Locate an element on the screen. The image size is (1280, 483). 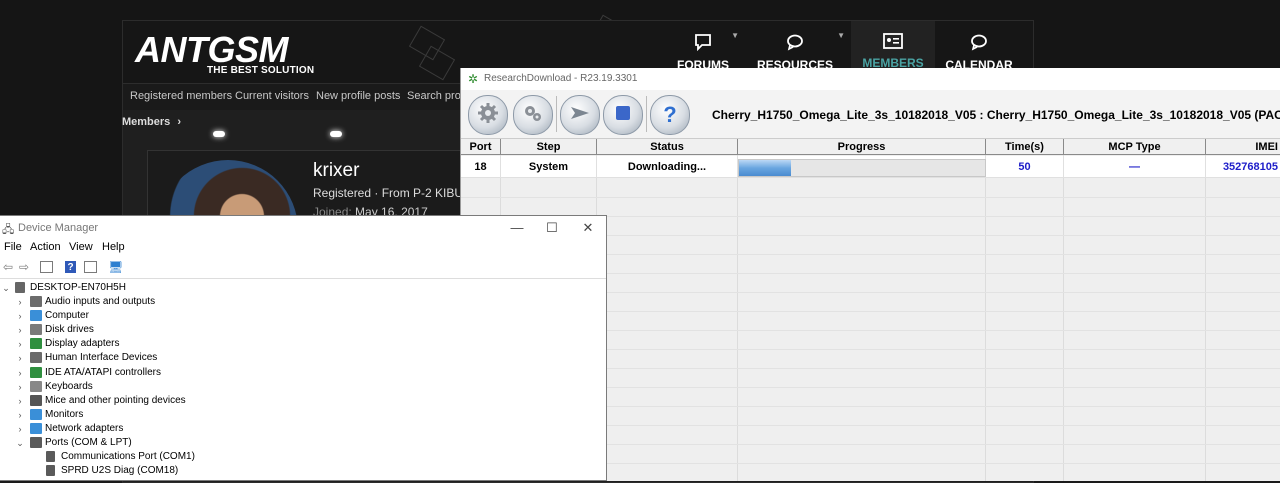
tree-item-label: Disk drives is located at coordinates (69, 330).